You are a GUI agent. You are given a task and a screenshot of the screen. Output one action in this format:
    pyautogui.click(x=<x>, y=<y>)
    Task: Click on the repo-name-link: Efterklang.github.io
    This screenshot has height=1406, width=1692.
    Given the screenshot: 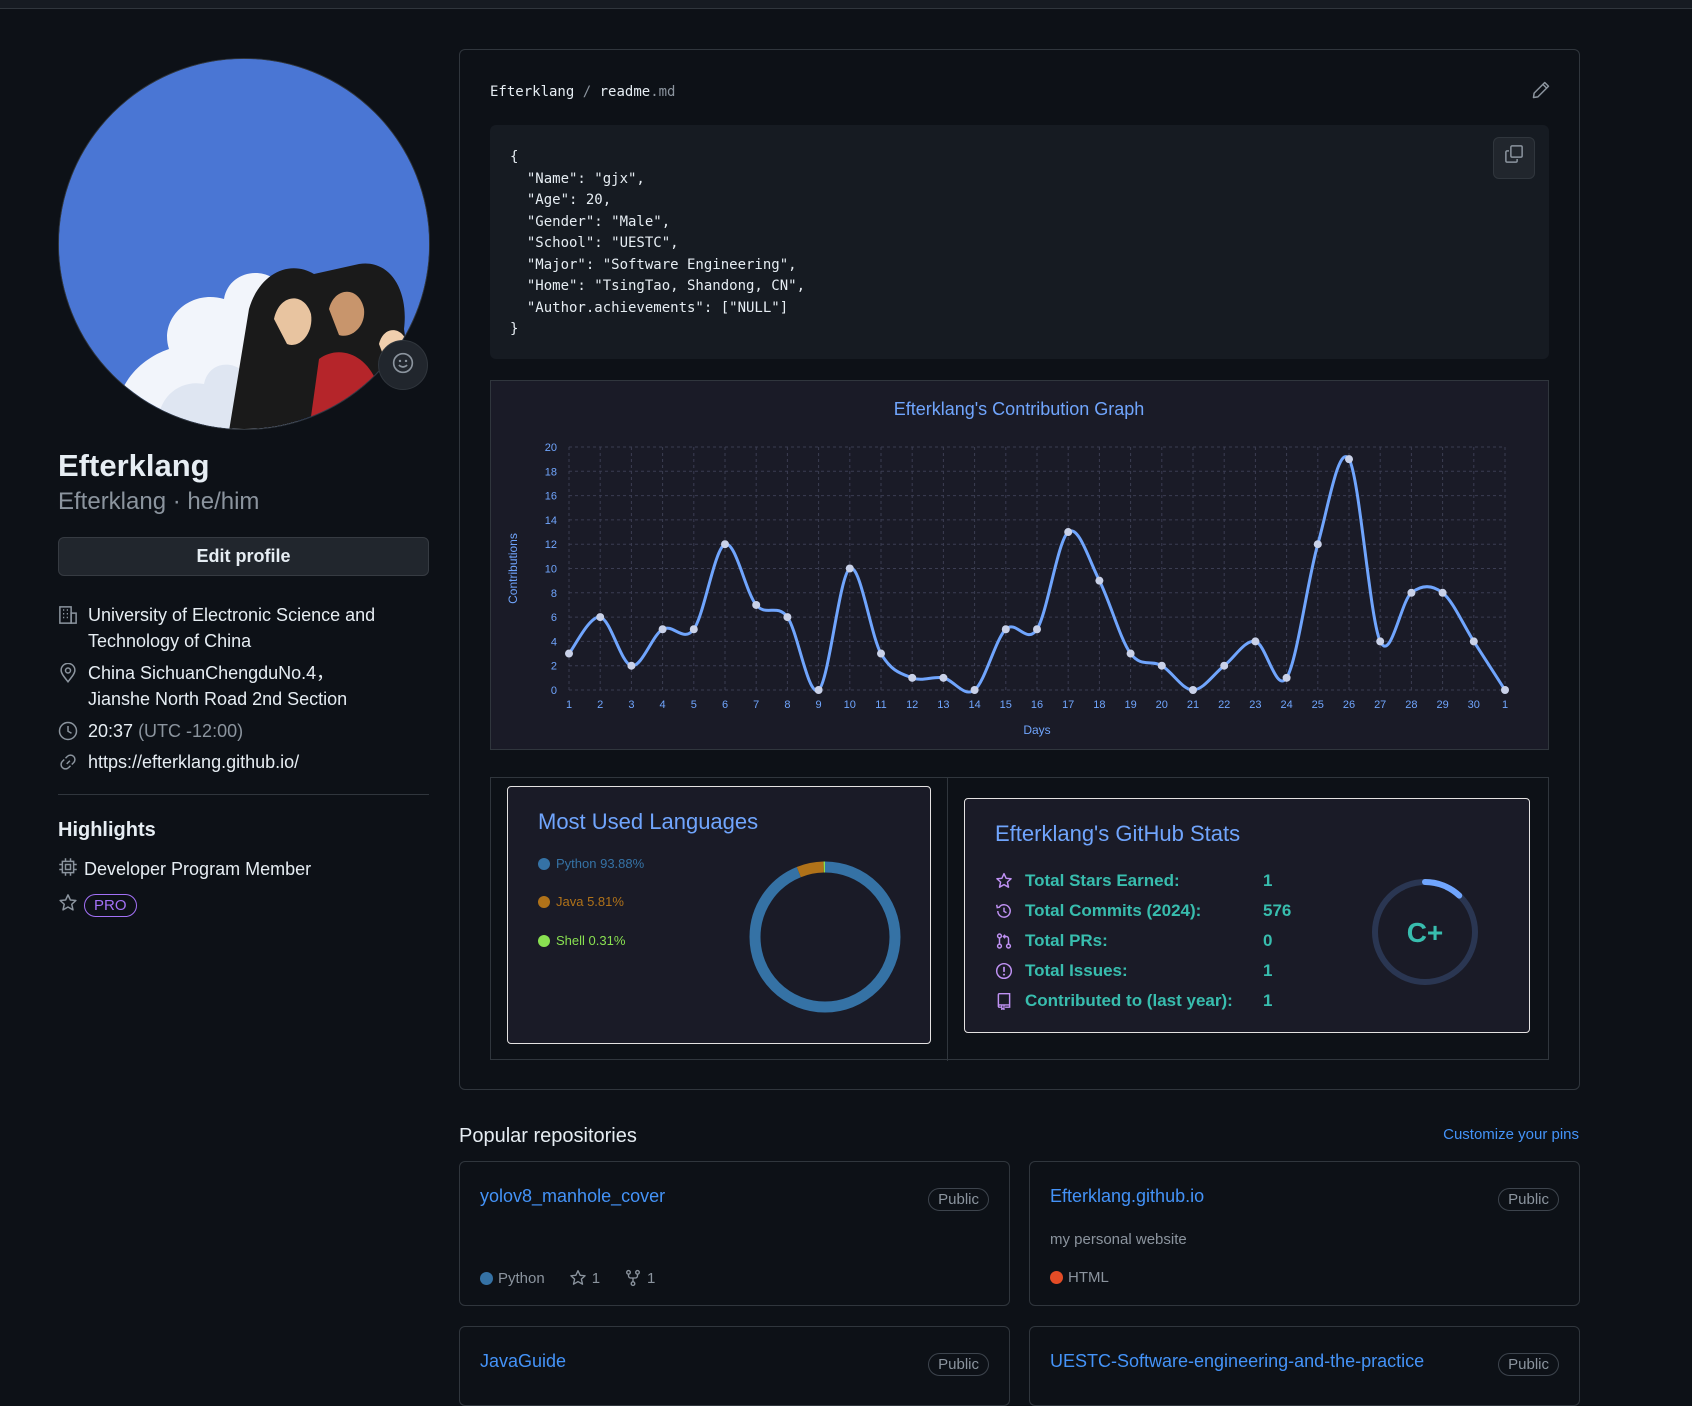 What is the action you would take?
    pyautogui.click(x=1127, y=1196)
    